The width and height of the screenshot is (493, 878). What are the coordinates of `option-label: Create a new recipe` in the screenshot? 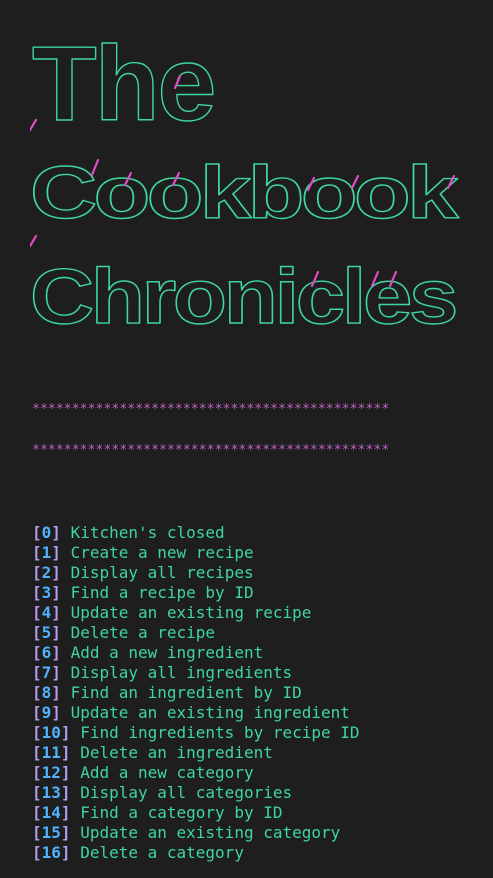 It's located at (162, 552).